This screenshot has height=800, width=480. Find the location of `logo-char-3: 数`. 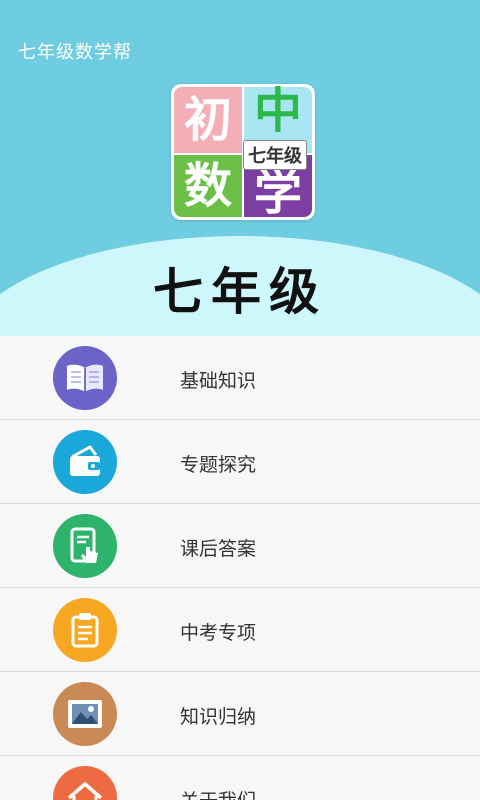

logo-char-3: 数 is located at coordinates (208, 186).